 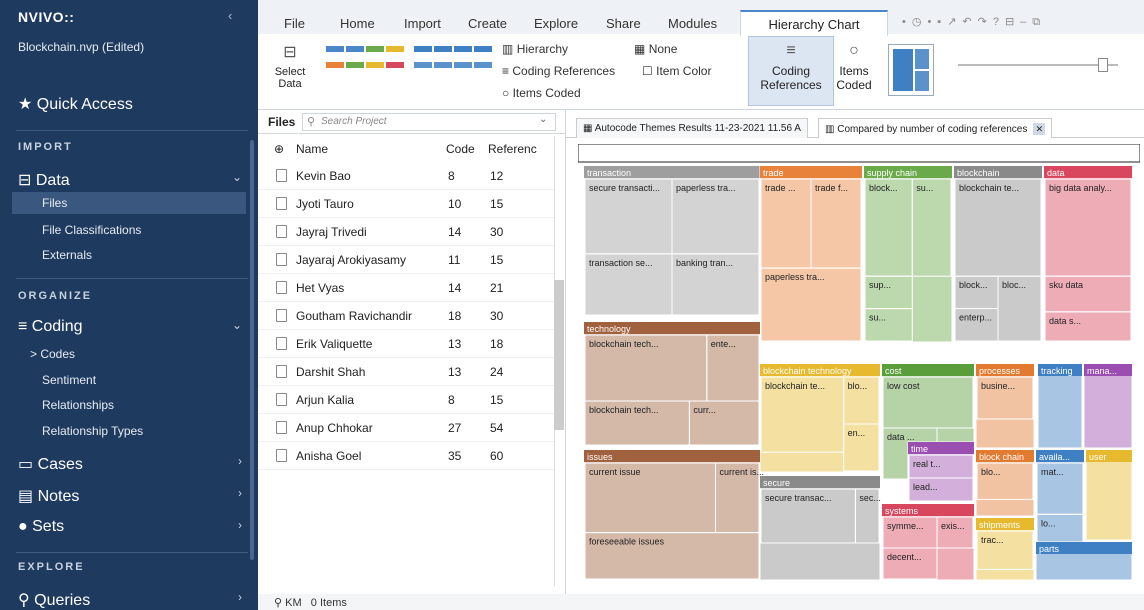 What do you see at coordinates (911, 70) in the screenshot?
I see `layout-preview` at bounding box center [911, 70].